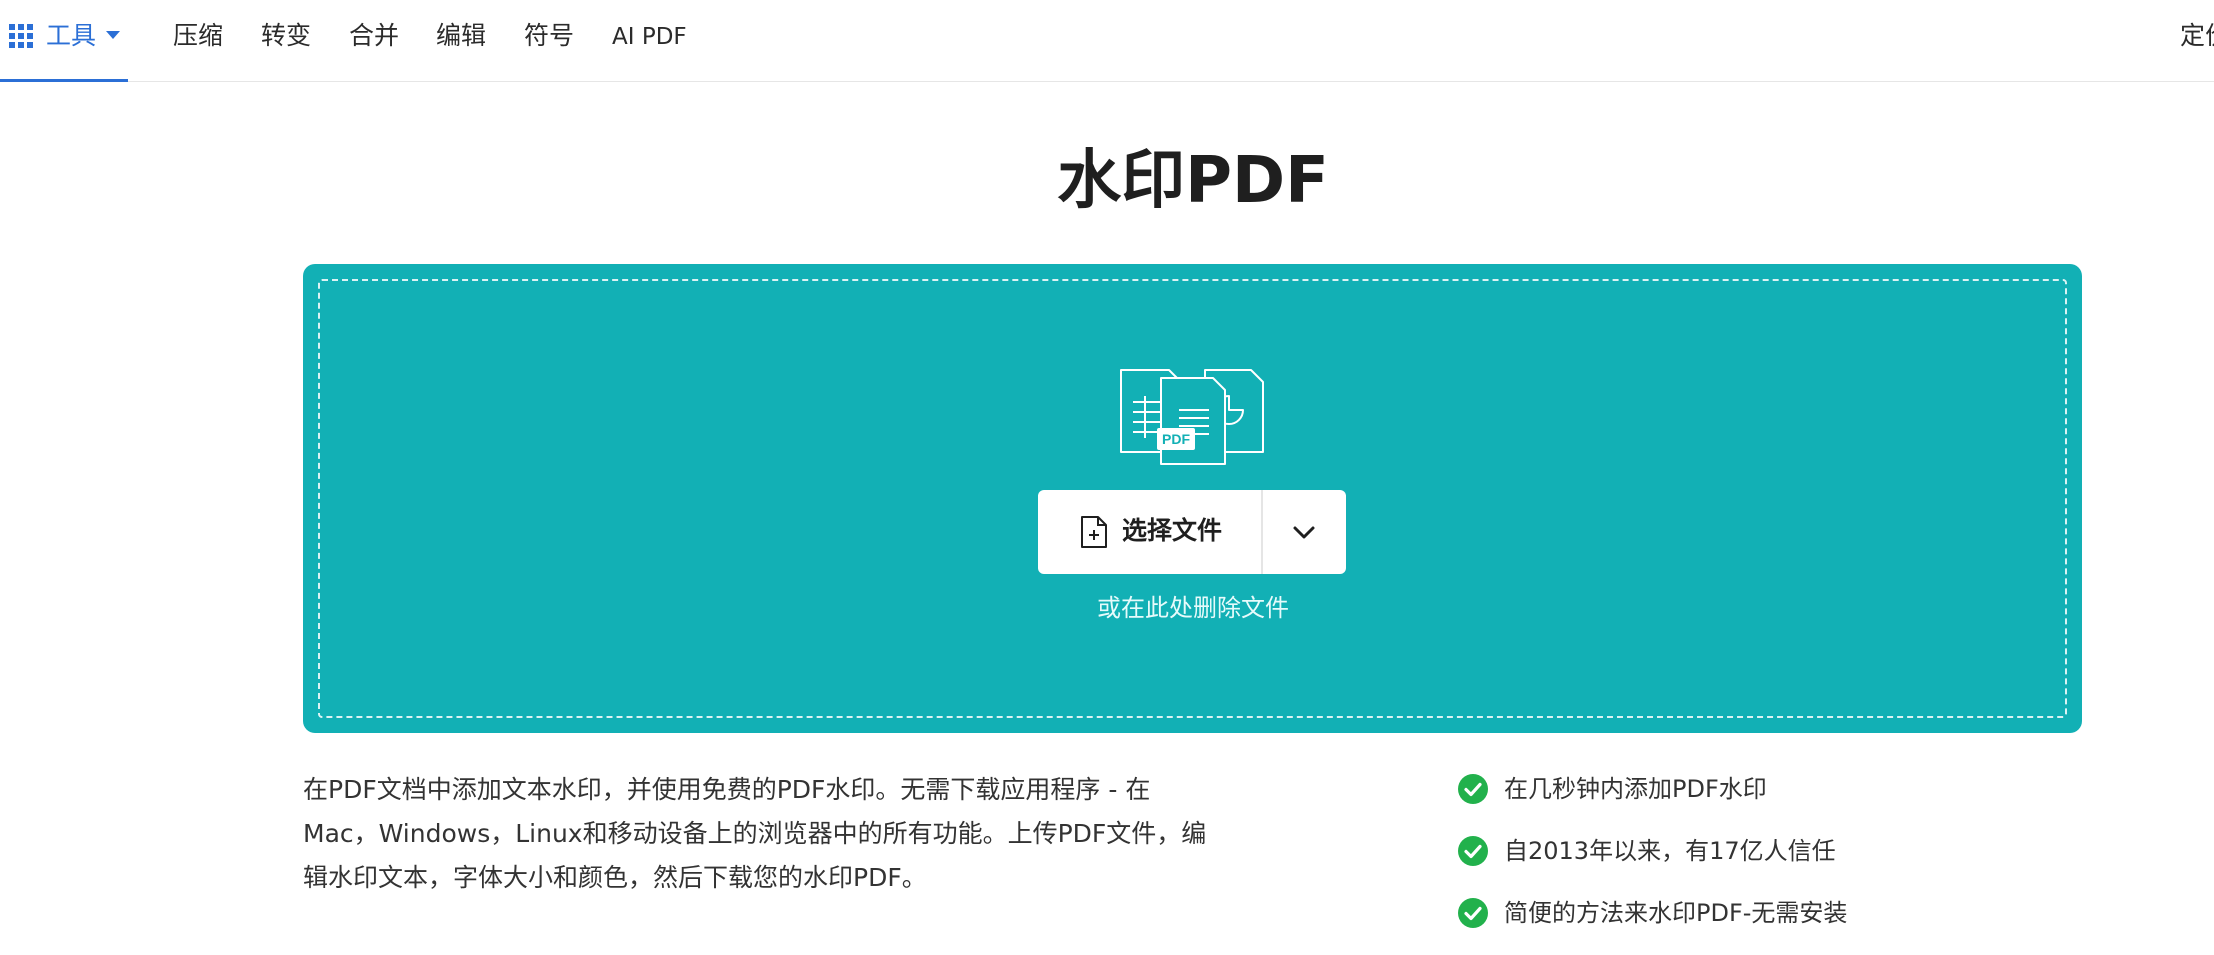 The width and height of the screenshot is (2214, 955). I want to click on drop-hint-text: 或在此处删除文件, so click(1193, 608).